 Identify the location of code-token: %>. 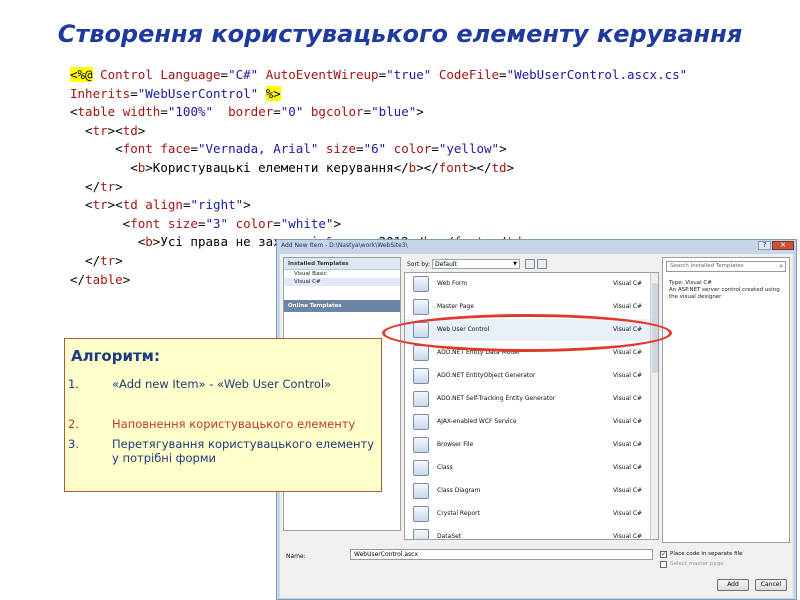
(273, 93).